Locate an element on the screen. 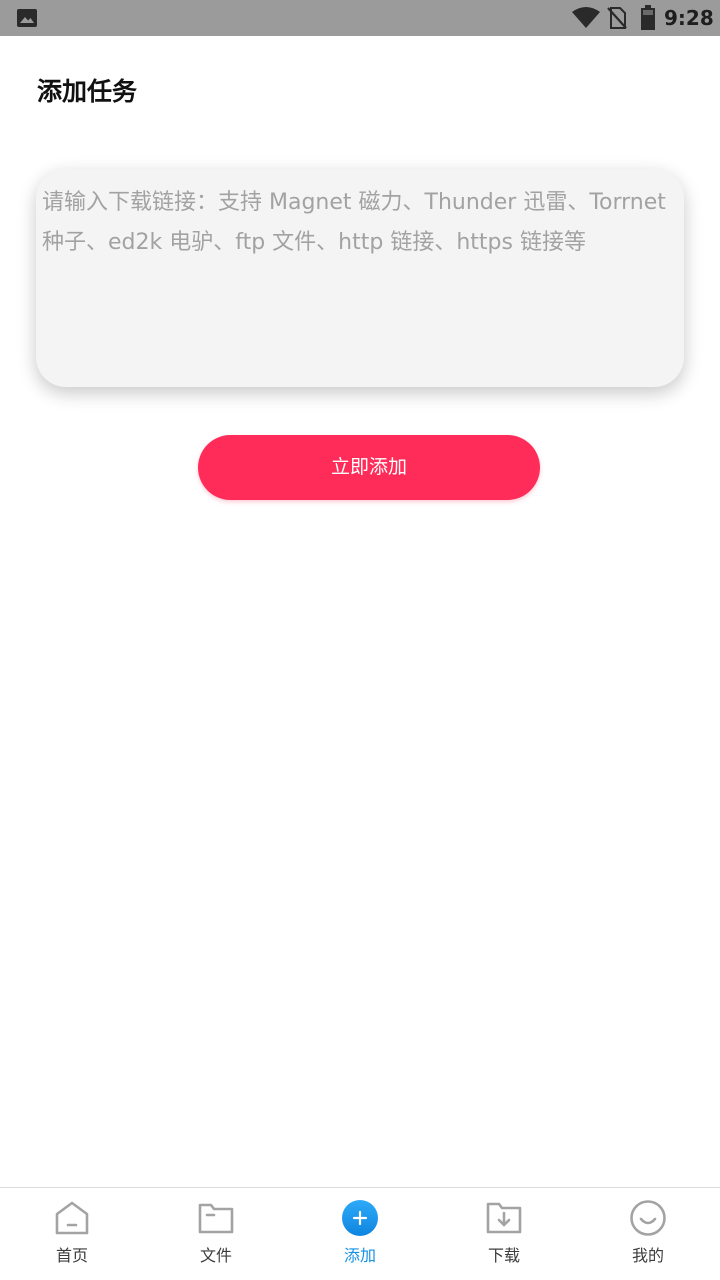 Image resolution: width=720 pixels, height=1280 pixels. nav-item-download: 下载 is located at coordinates (504, 1234).